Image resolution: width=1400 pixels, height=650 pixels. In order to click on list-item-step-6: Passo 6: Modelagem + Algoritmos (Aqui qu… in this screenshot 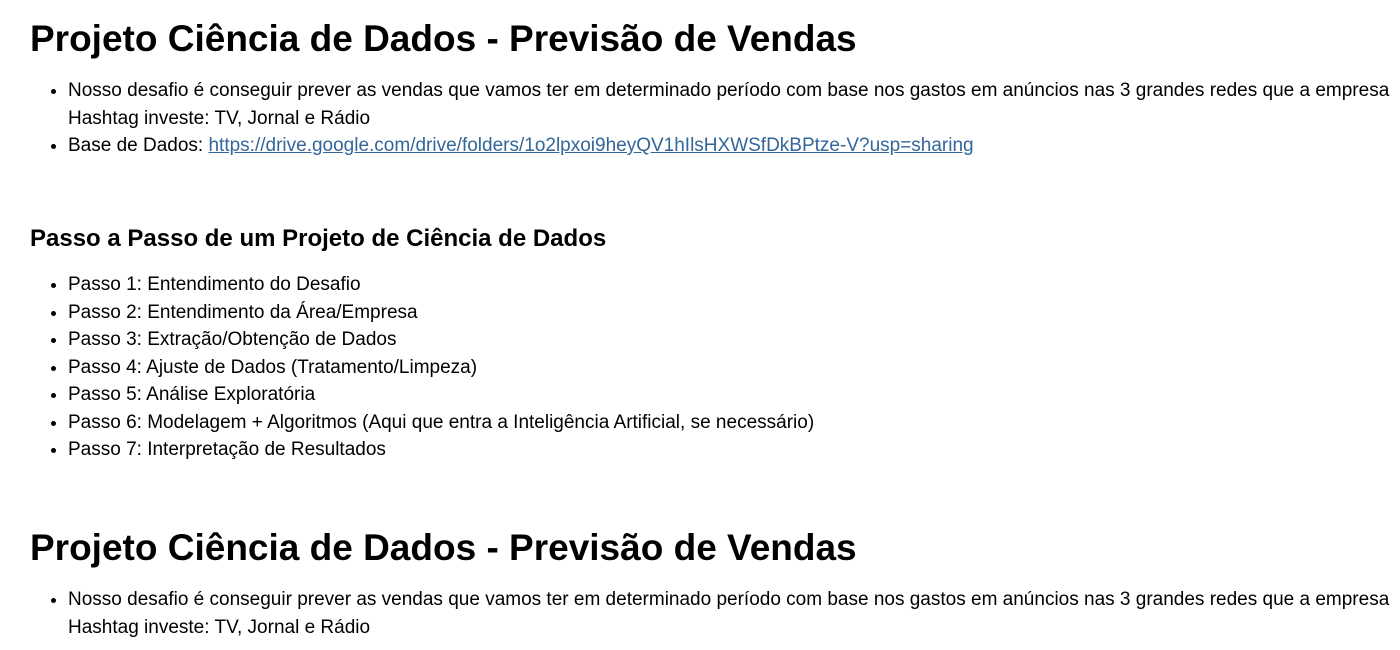, I will do `click(734, 423)`.